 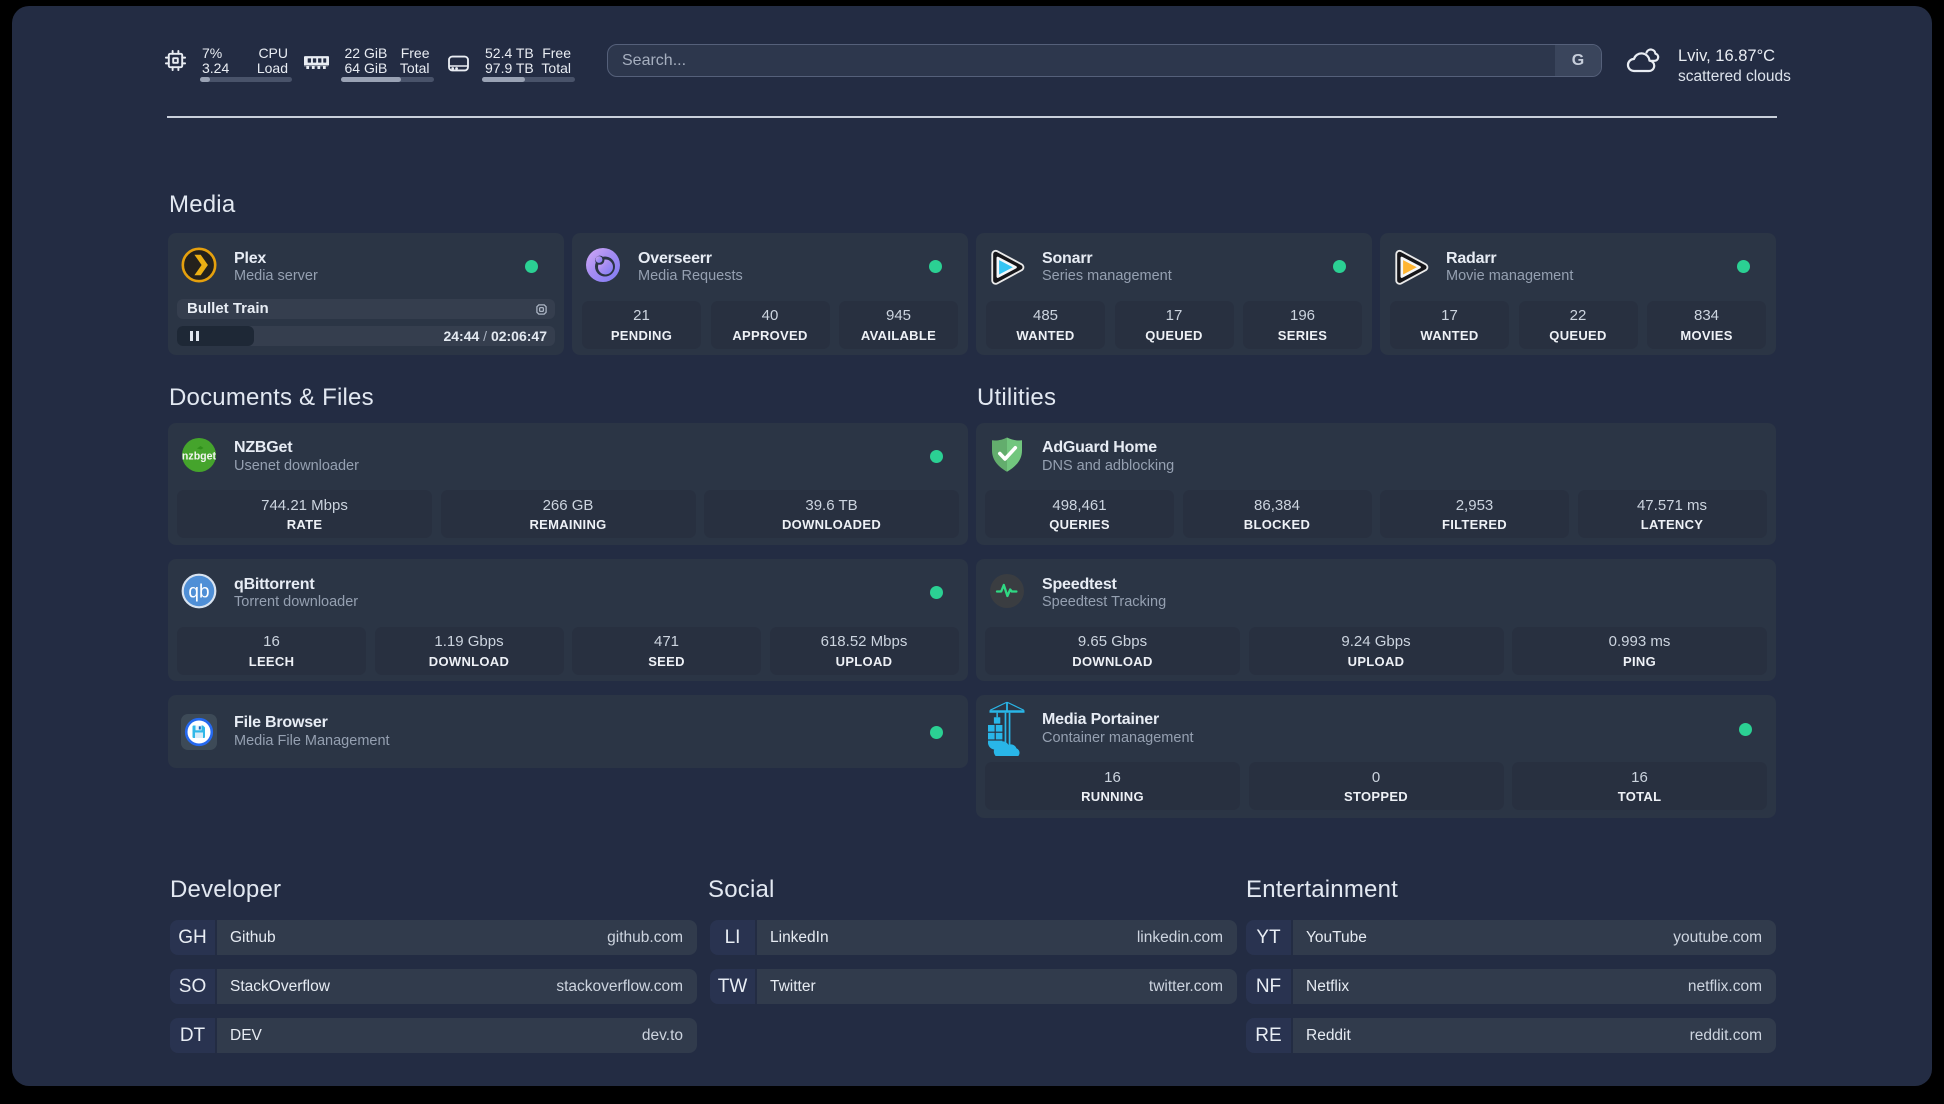 What do you see at coordinates (199, 456) in the screenshot?
I see `svg-text: nzbget` at bounding box center [199, 456].